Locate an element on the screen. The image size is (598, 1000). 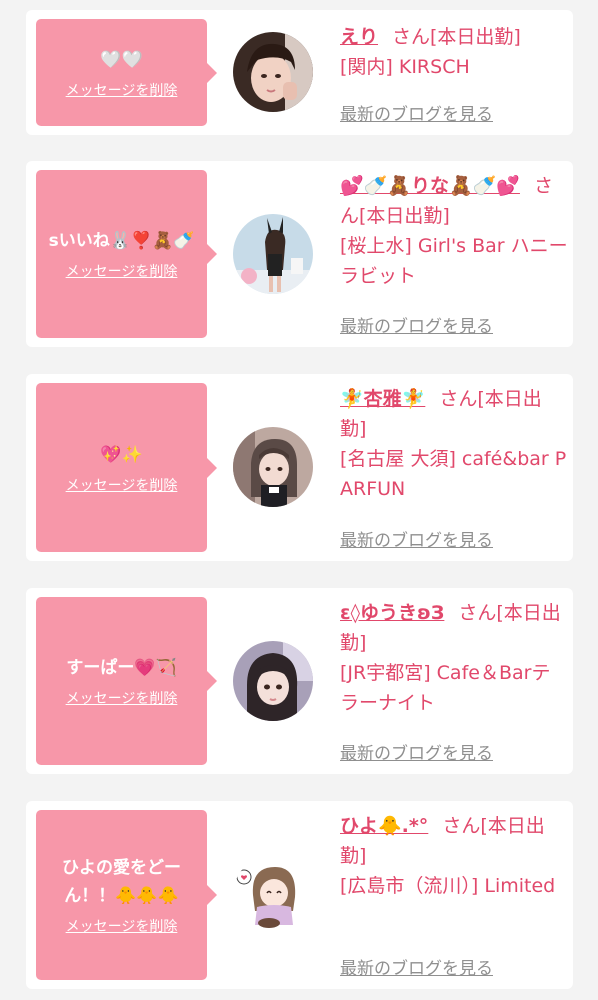
cast-name-link: ɛ◊ゆうきʚЗ is located at coordinates (392, 613).